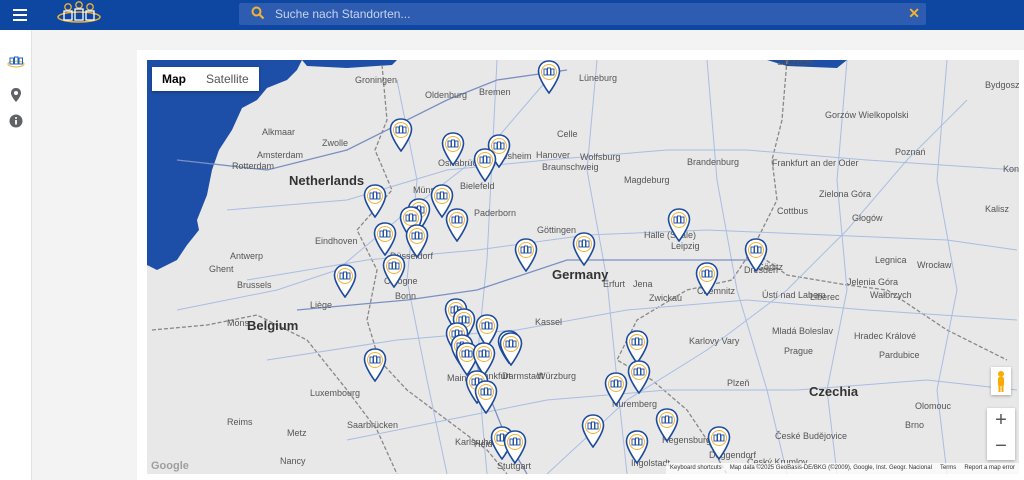  Describe the element at coordinates (477, 186) in the screenshot. I see `city-label: Bielefeld` at that location.